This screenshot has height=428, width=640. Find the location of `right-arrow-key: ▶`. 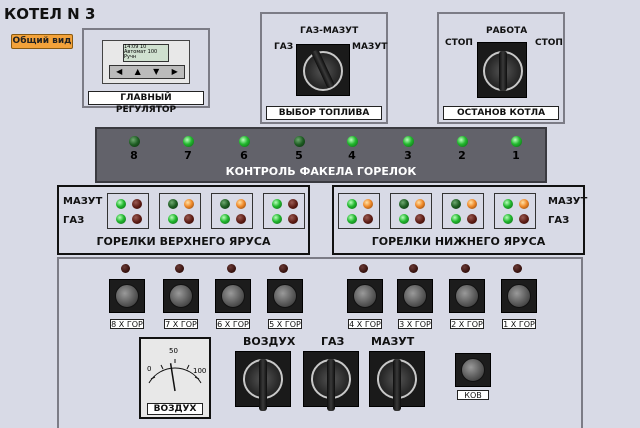

right-arrow-key: ▶ is located at coordinates (175, 72).